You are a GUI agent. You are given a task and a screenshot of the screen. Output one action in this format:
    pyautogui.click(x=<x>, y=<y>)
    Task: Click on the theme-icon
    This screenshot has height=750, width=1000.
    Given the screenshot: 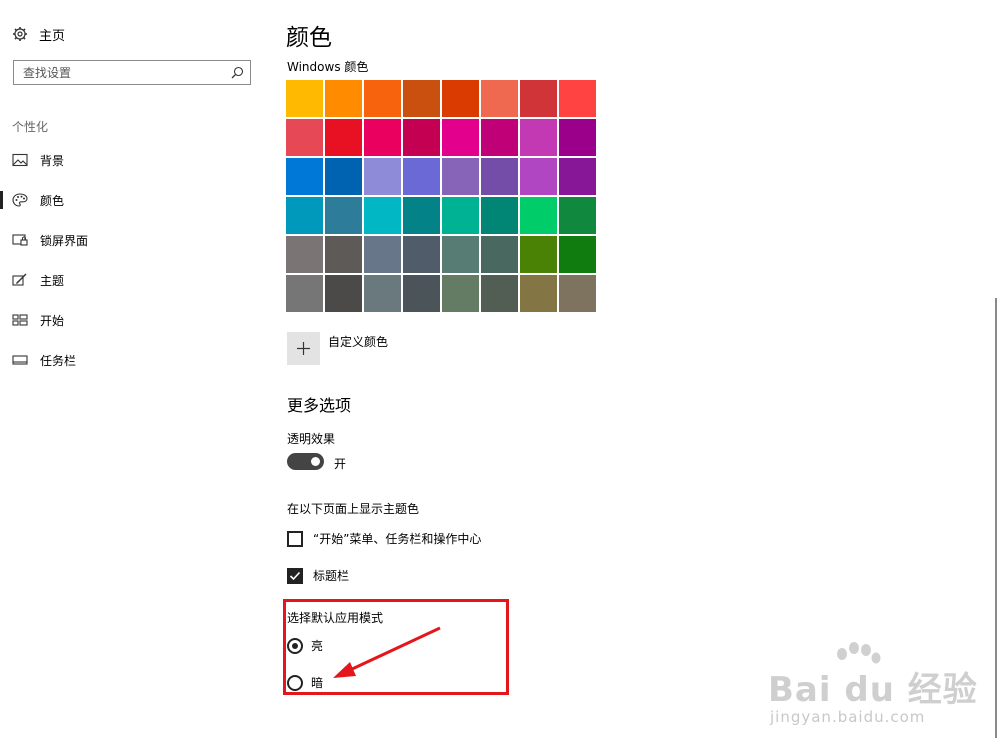 What is the action you would take?
    pyautogui.click(x=19, y=279)
    